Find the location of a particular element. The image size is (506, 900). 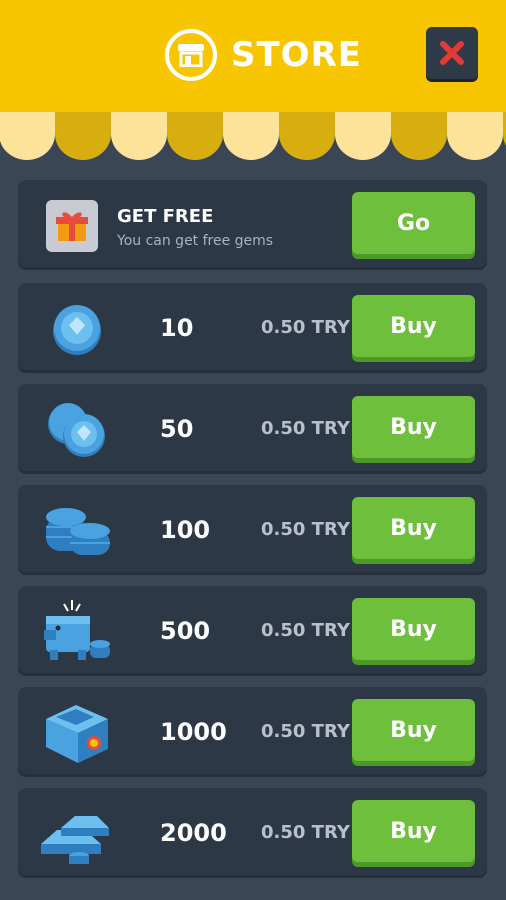

awning-decoration is located at coordinates (253, 136).